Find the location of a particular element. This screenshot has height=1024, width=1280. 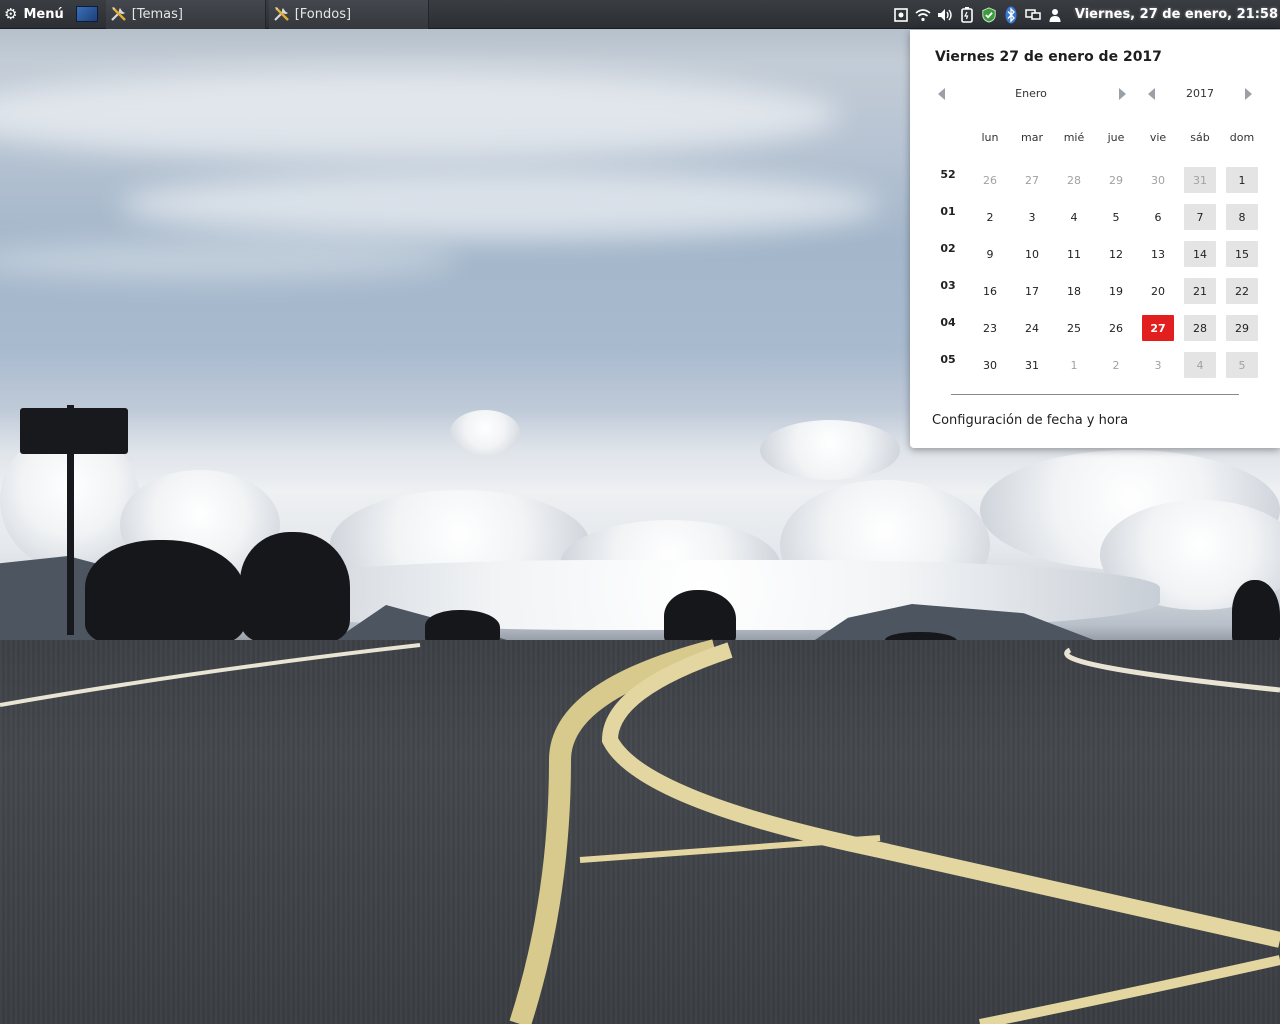

taskbar-item-temas: [Temas] is located at coordinates (185, 14).